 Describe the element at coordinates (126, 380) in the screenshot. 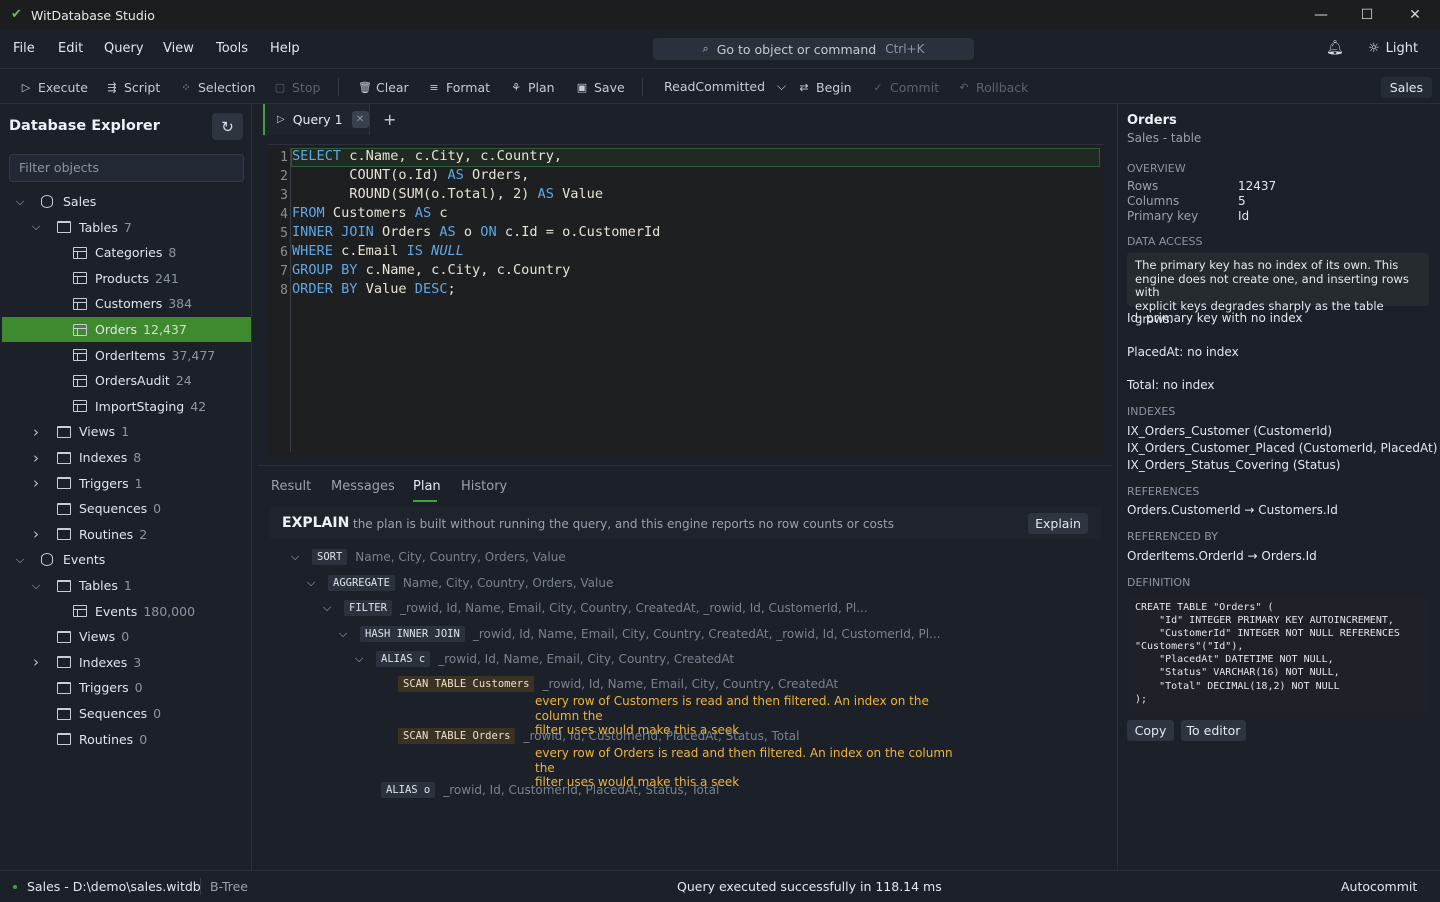

I see `tree-node: OrdersAudit 24` at that location.